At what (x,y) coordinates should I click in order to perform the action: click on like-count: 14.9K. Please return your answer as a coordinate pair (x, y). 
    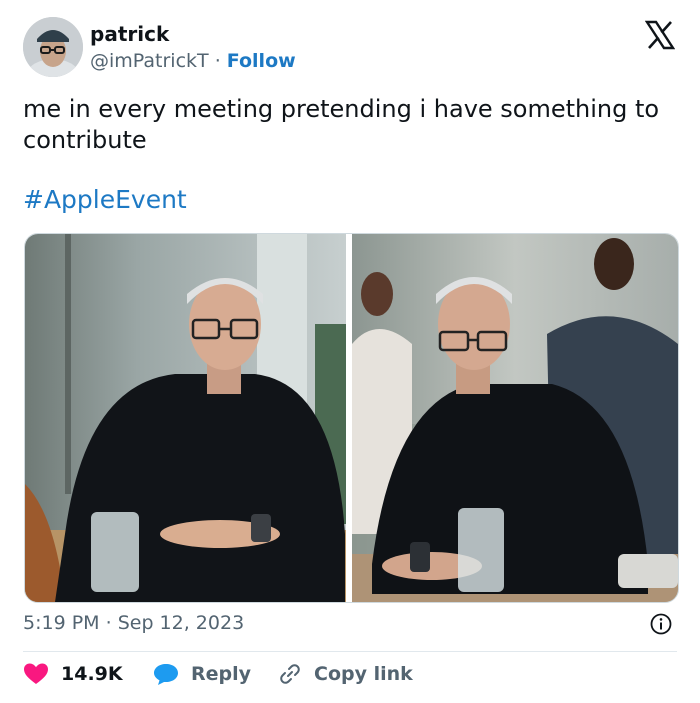
    Looking at the image, I should click on (92, 674).